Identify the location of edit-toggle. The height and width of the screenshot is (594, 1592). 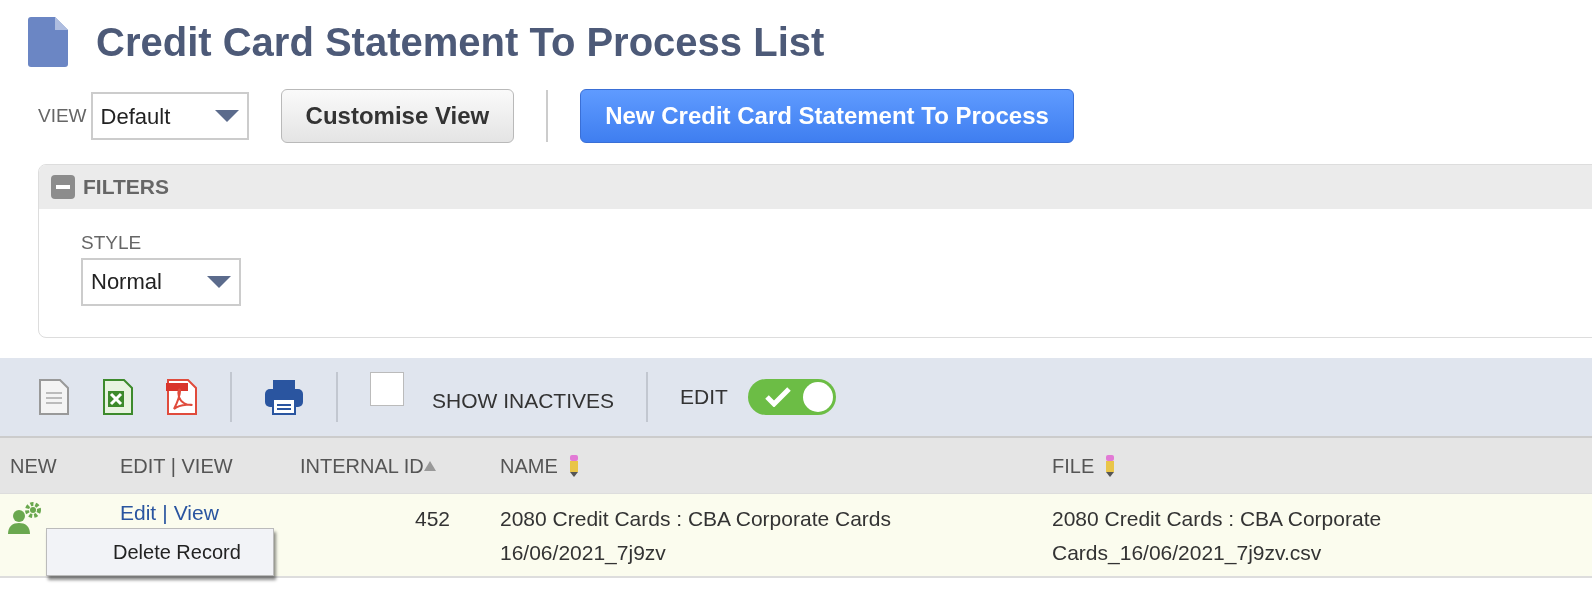
(791, 397).